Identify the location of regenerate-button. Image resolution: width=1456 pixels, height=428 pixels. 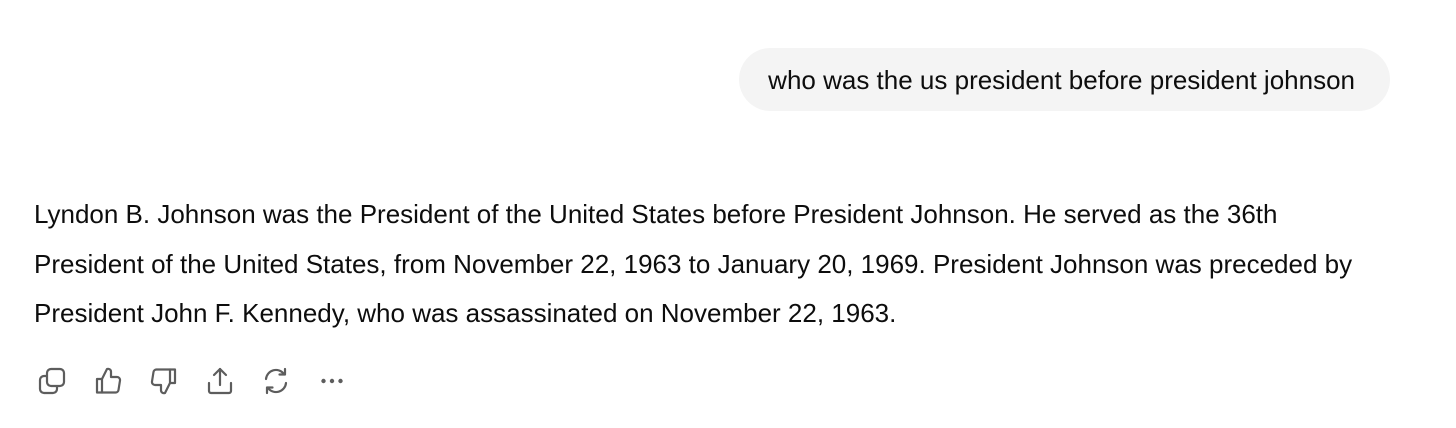
(276, 381).